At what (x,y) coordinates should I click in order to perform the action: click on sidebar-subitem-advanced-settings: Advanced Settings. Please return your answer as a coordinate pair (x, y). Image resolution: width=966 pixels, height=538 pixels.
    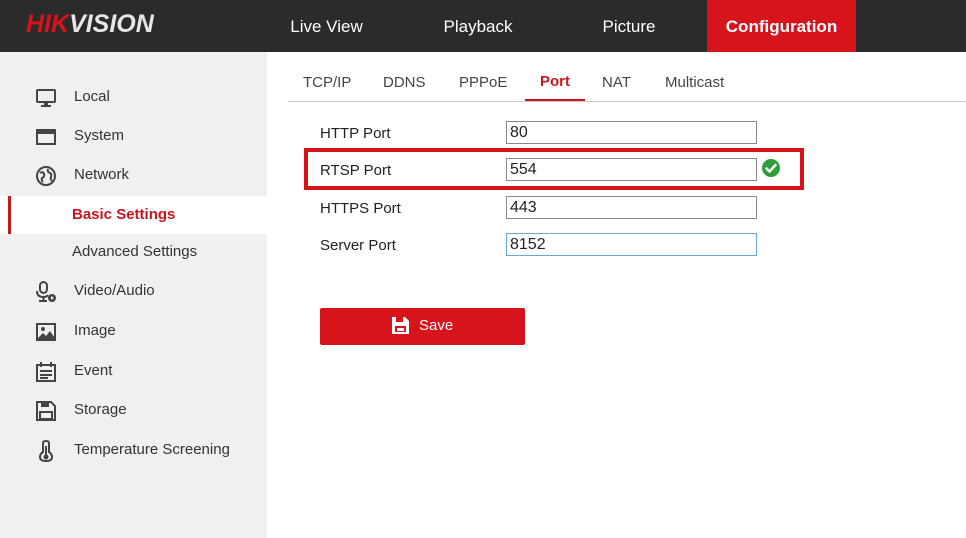
    Looking at the image, I should click on (133, 252).